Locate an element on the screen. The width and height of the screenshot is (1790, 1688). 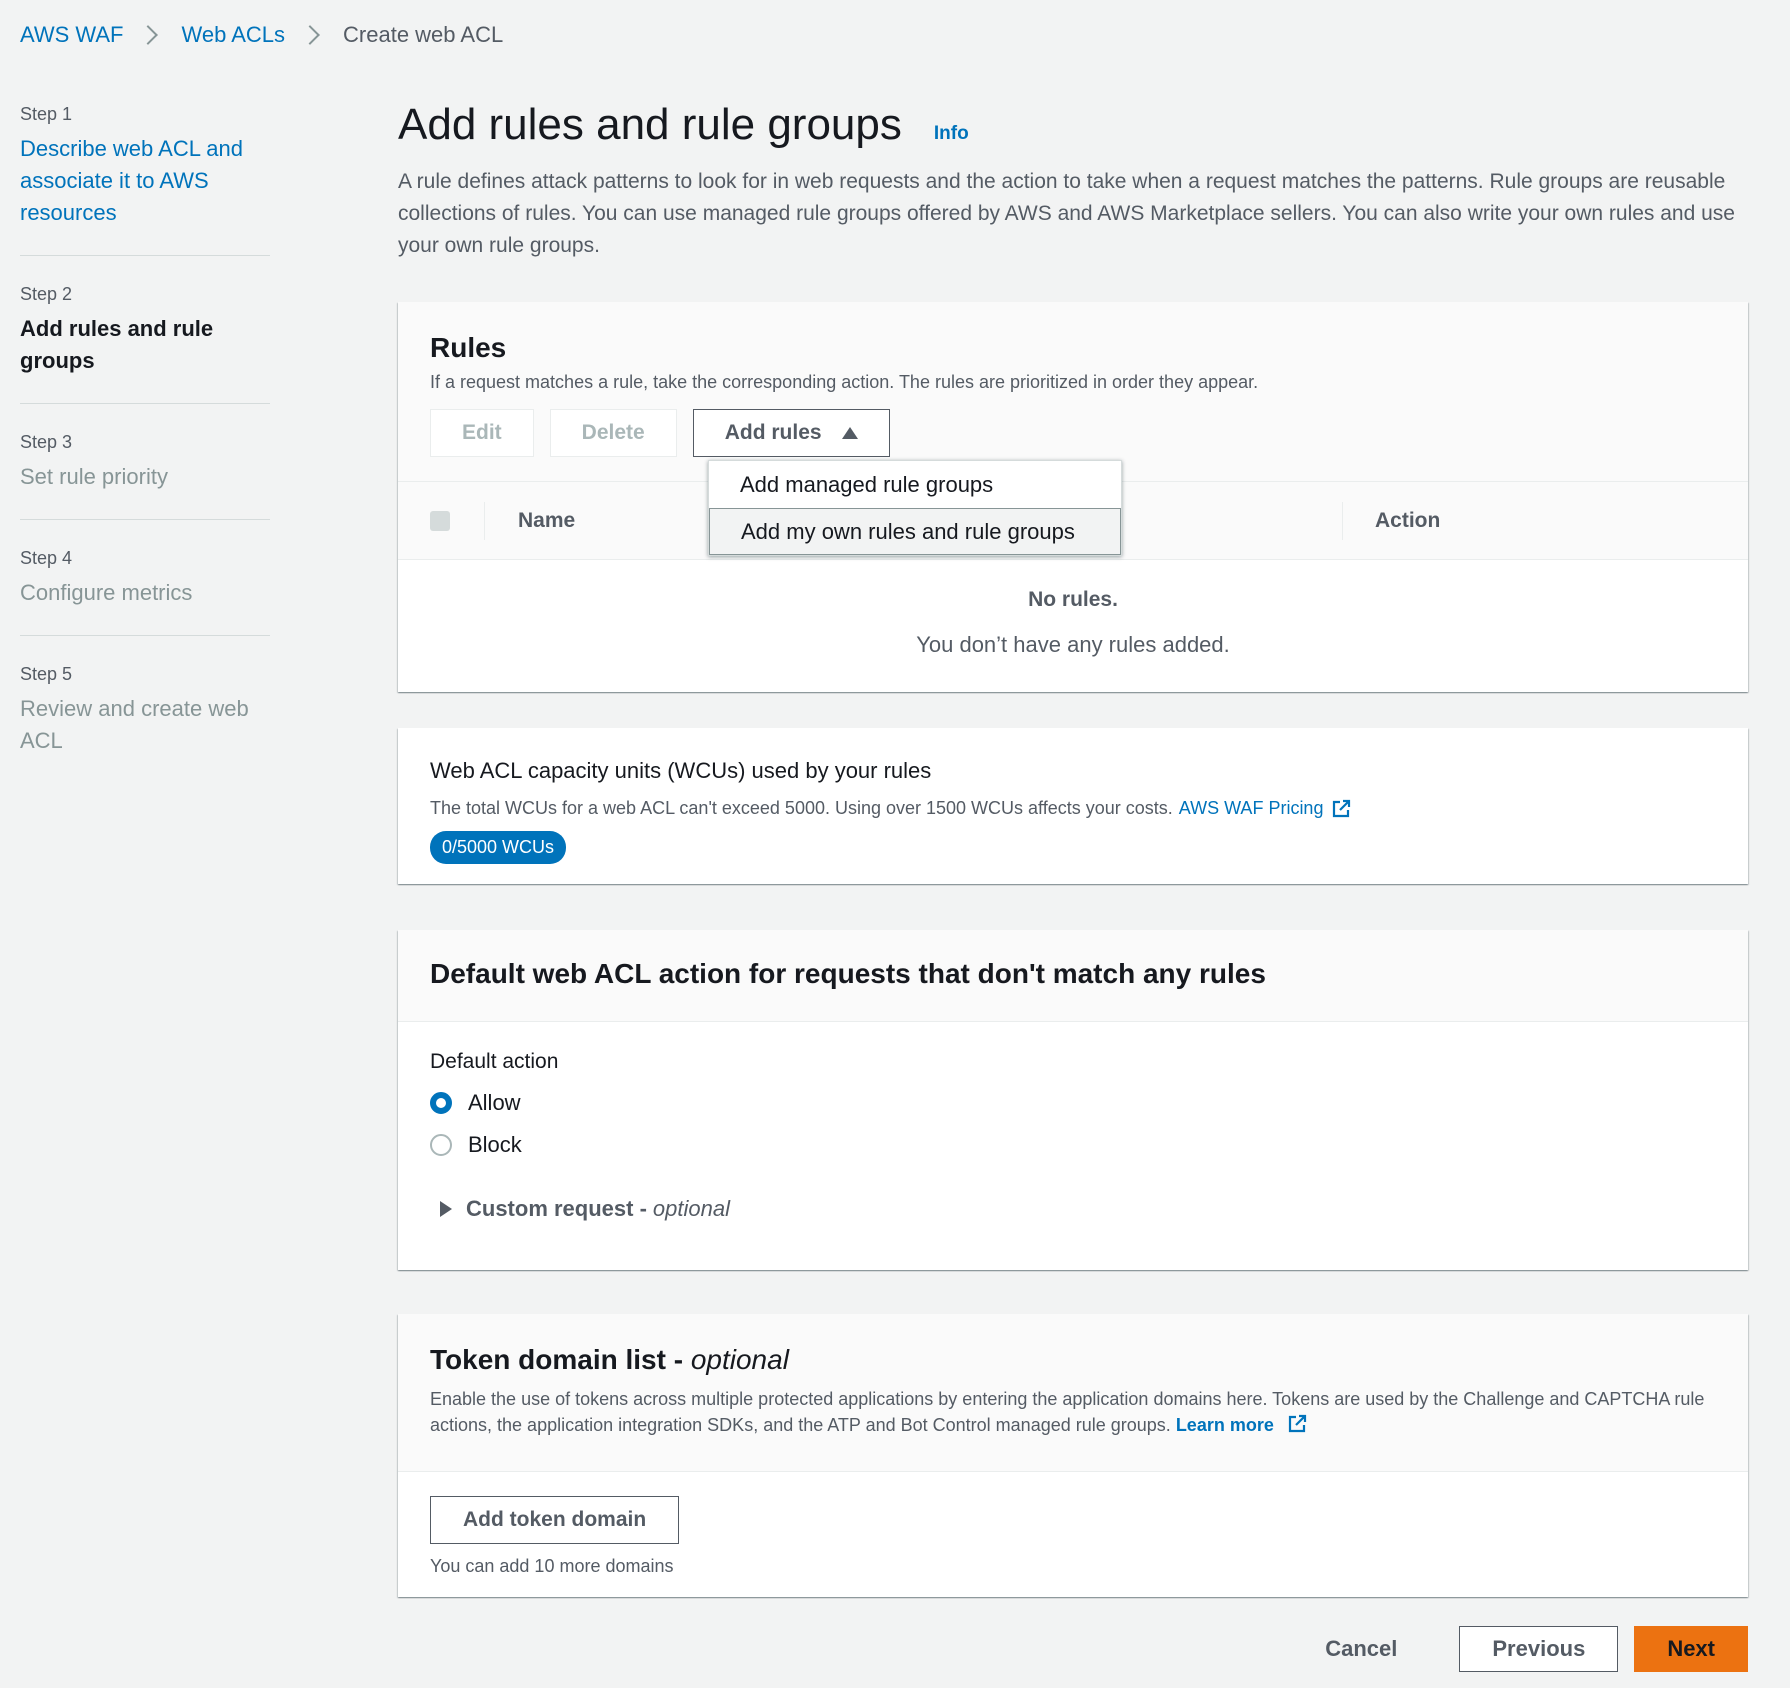
breadcrumb-aws-waf: AWS WAF is located at coordinates (71, 35).